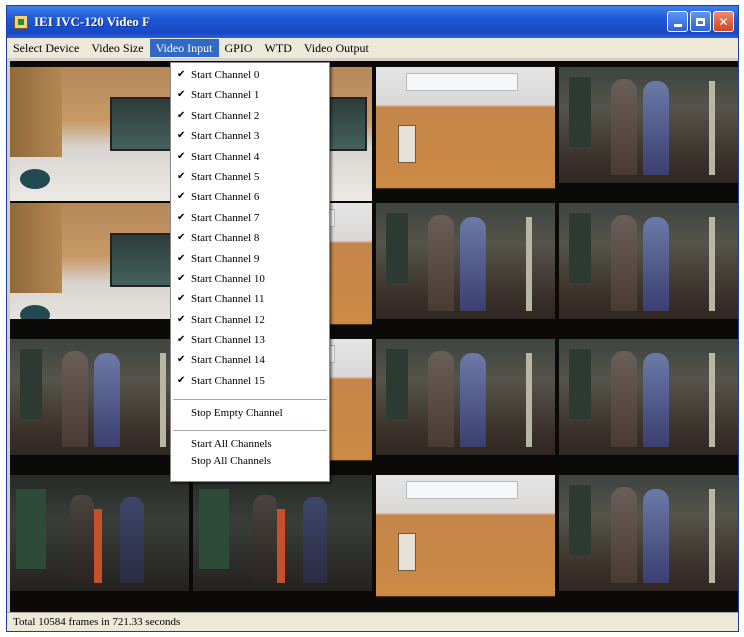  I want to click on menu-gpio: GPIO, so click(239, 48).